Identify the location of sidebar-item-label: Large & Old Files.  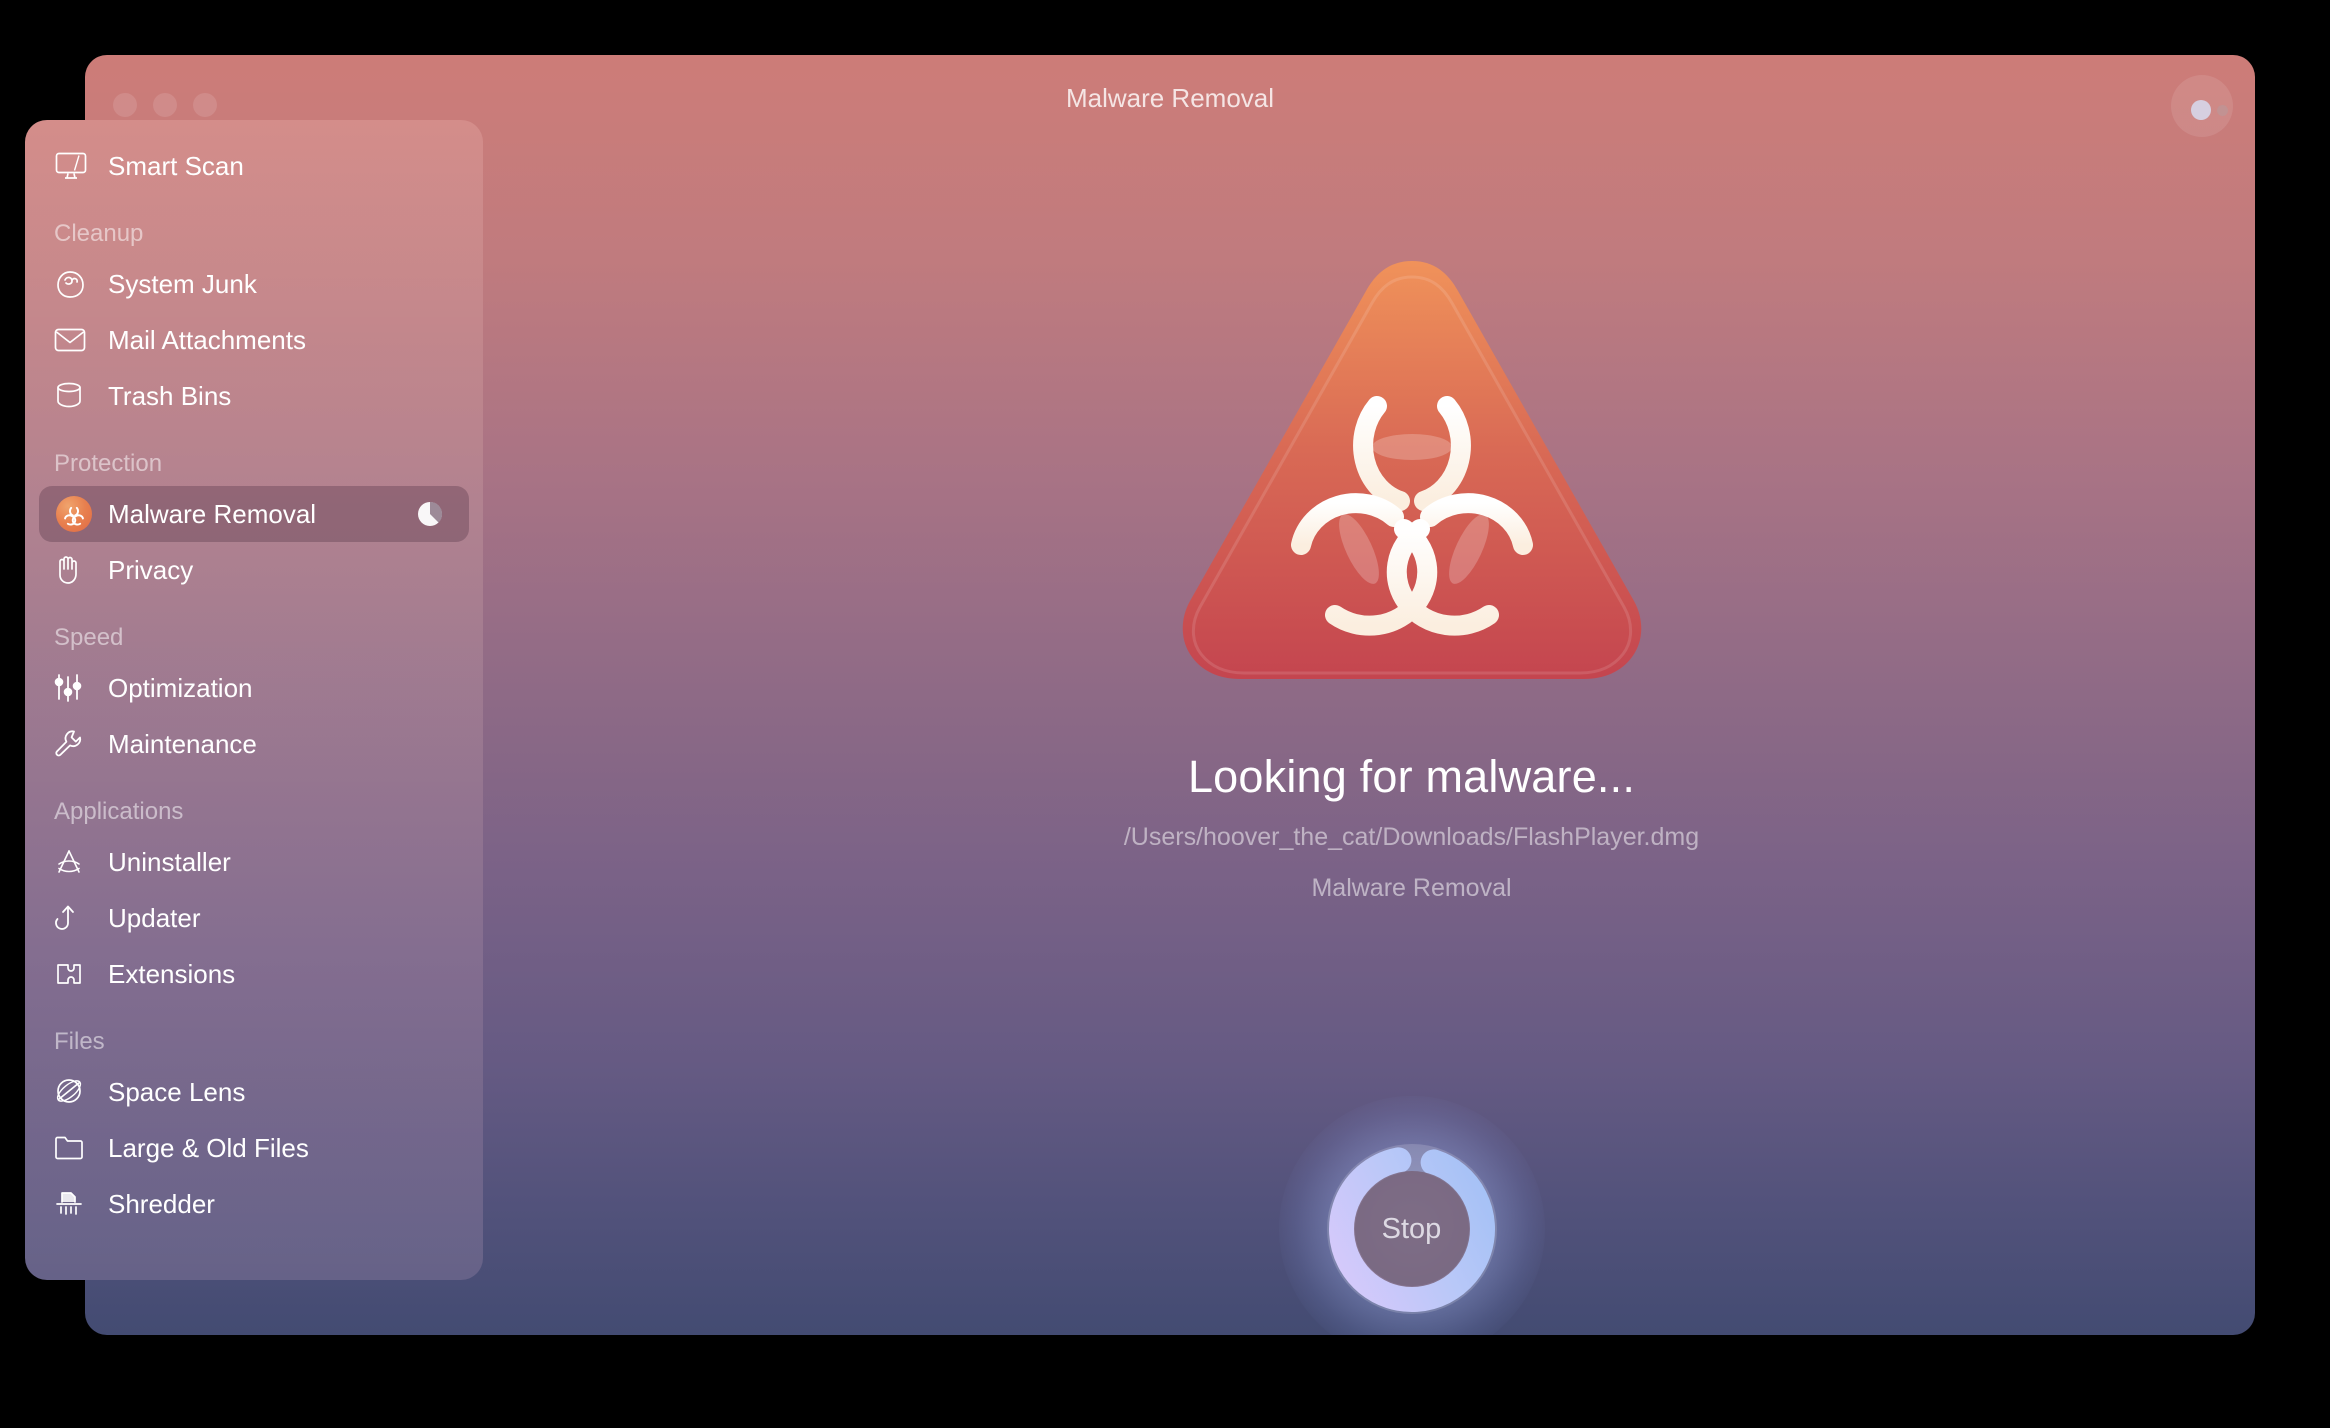
(208, 1147).